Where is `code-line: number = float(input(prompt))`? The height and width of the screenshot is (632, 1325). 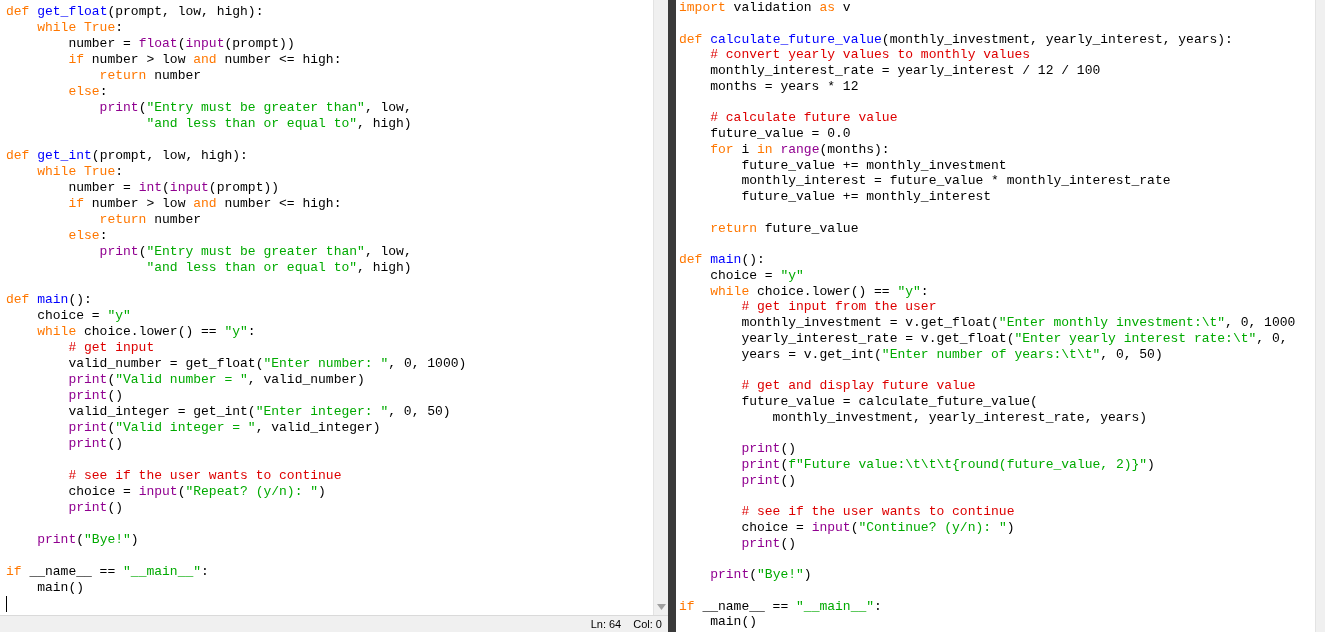
code-line: number = float(input(prompt)) is located at coordinates (181, 44).